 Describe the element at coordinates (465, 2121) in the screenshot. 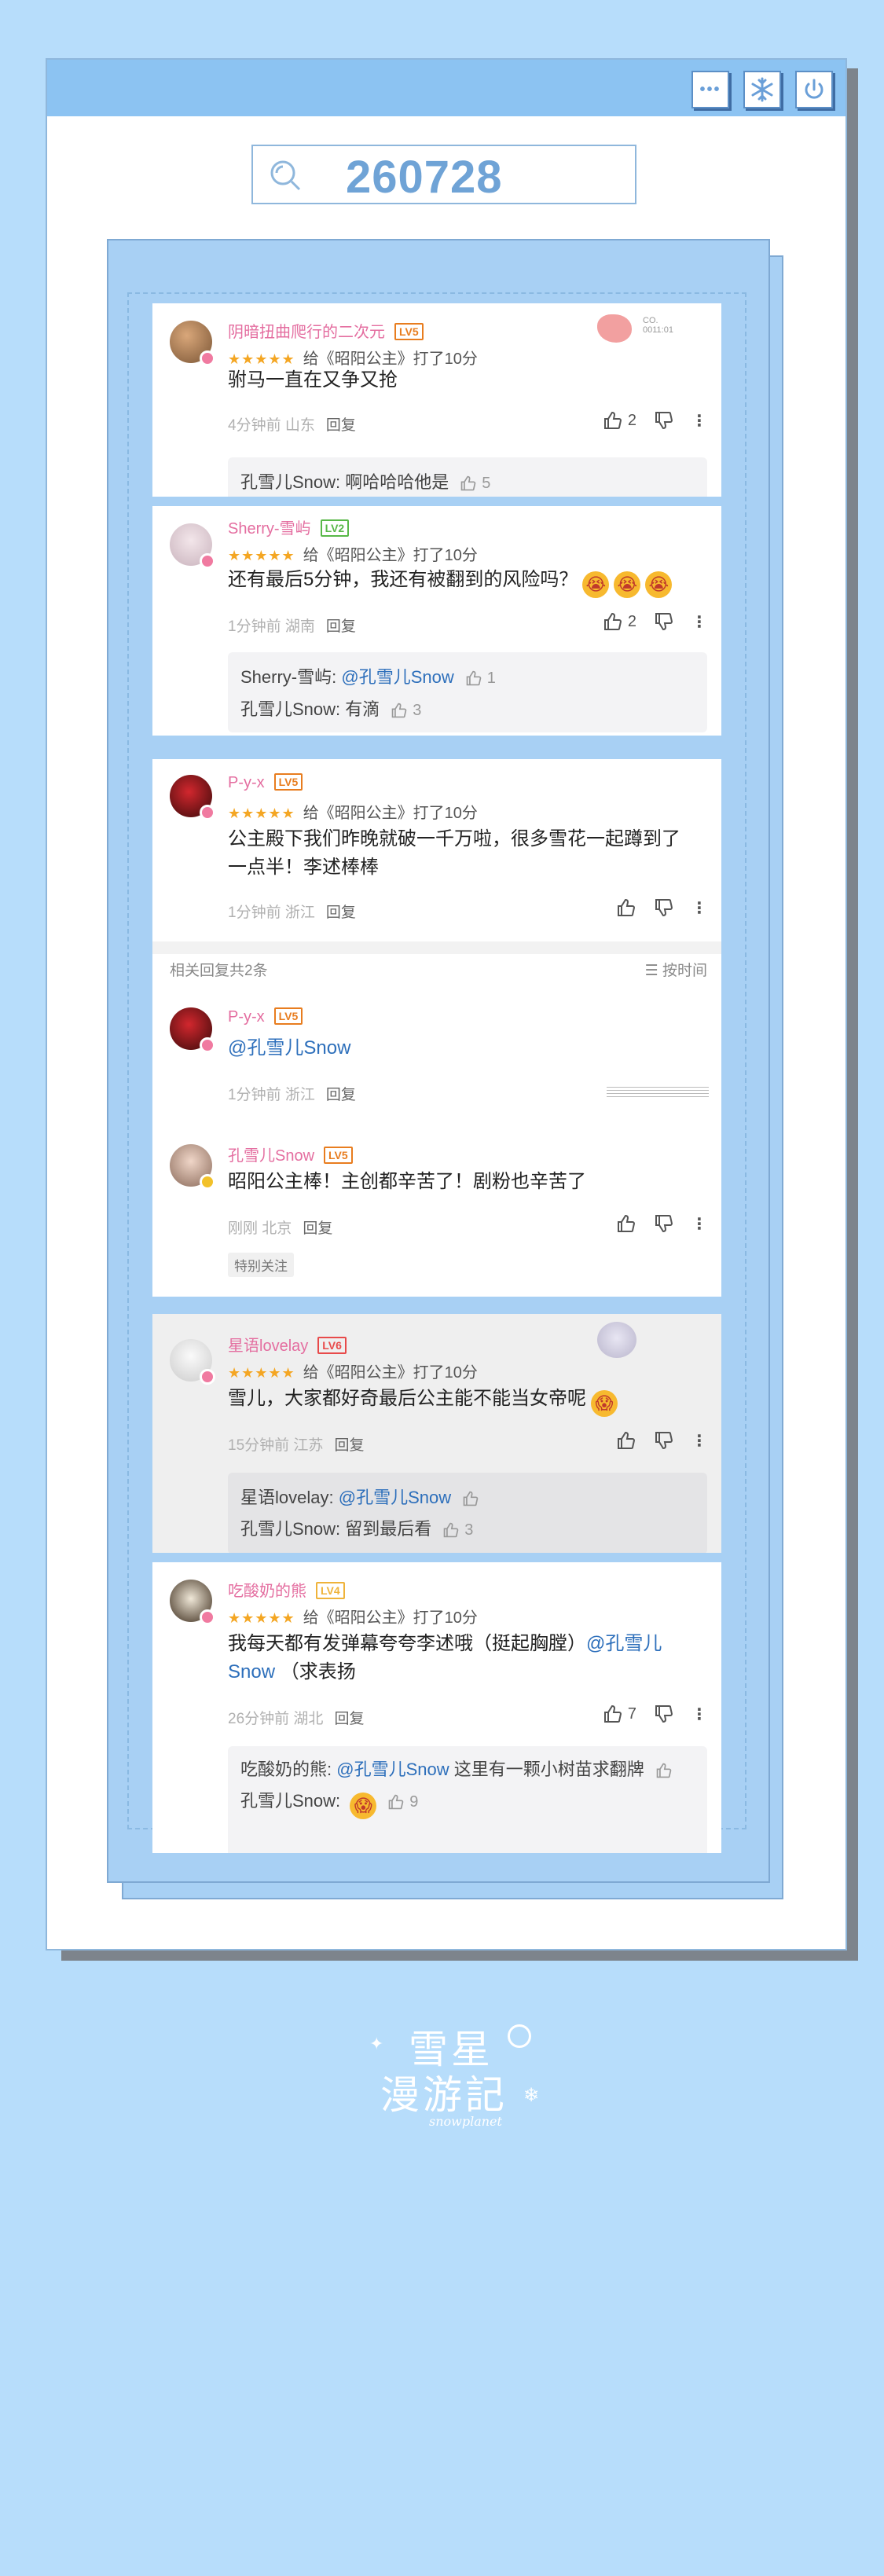

I see `logo-subtitle: snowplanet` at that location.